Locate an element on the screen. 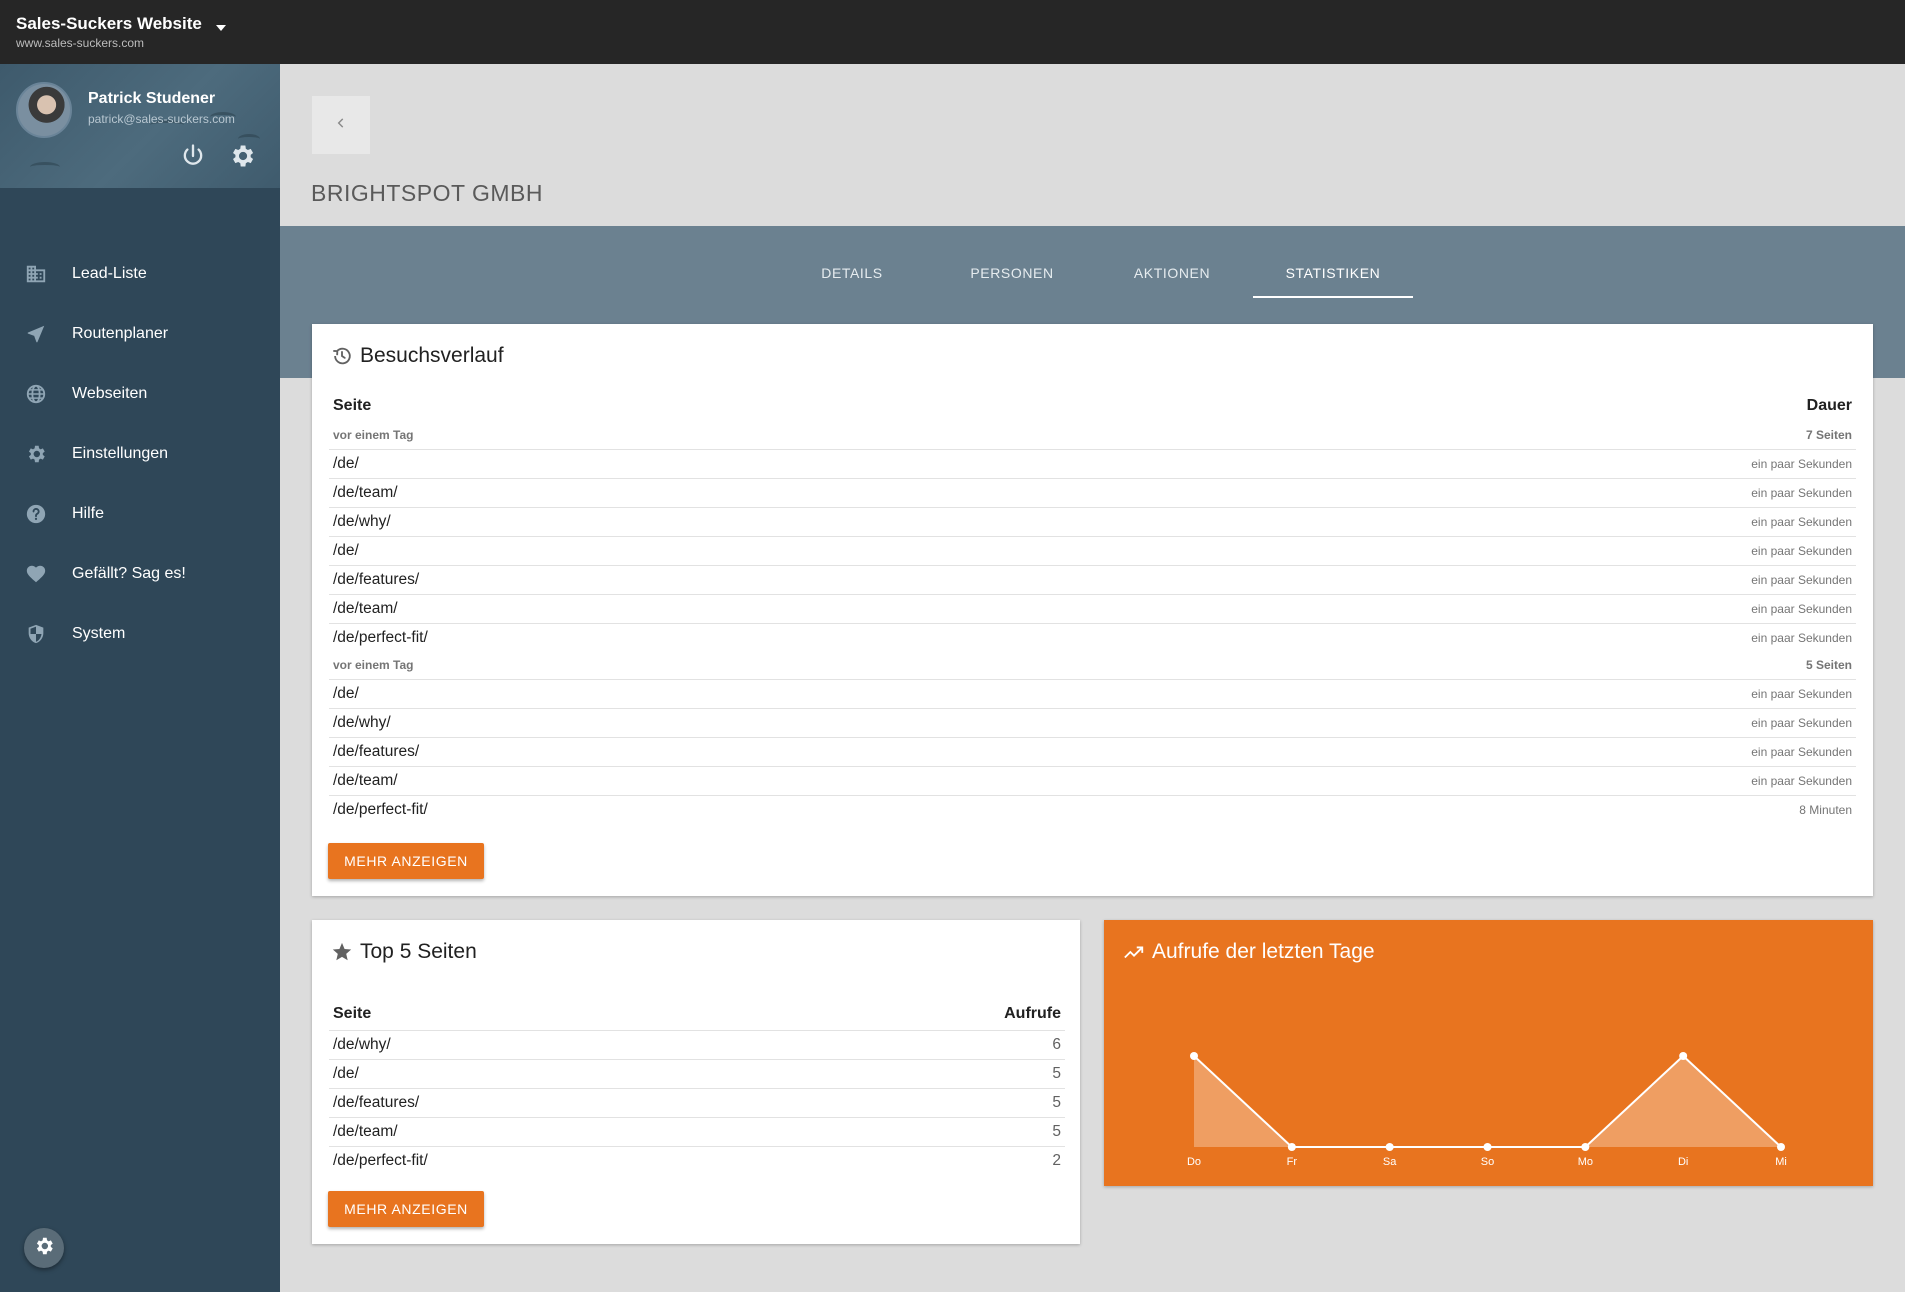 This screenshot has width=1905, height=1292. avatar is located at coordinates (44, 110).